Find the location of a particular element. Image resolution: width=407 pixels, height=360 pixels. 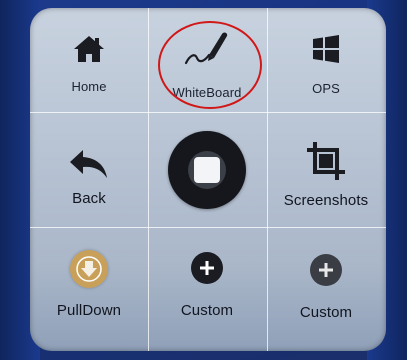

back-arrow-icon is located at coordinates (89, 164).